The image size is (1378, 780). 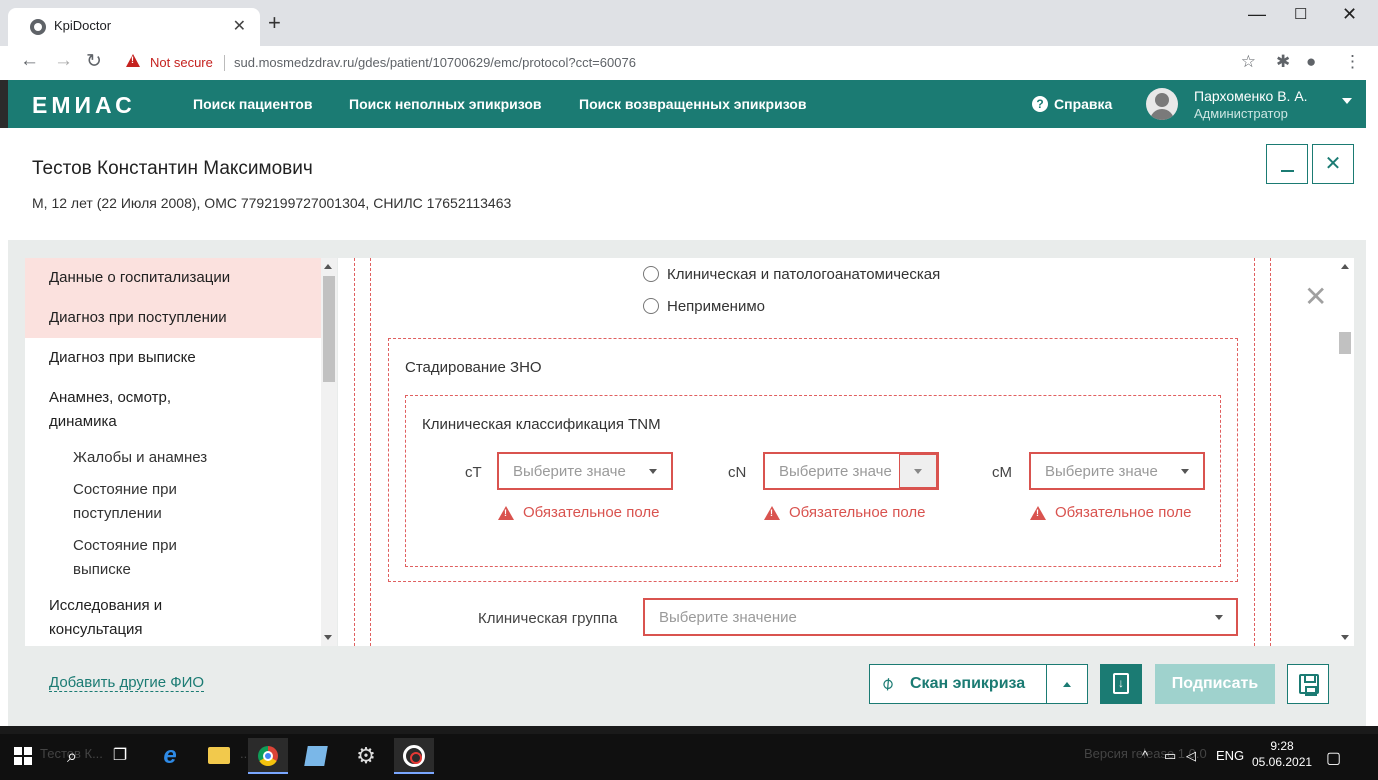 I want to click on settings-gear-icon: ⚙, so click(x=366, y=756).